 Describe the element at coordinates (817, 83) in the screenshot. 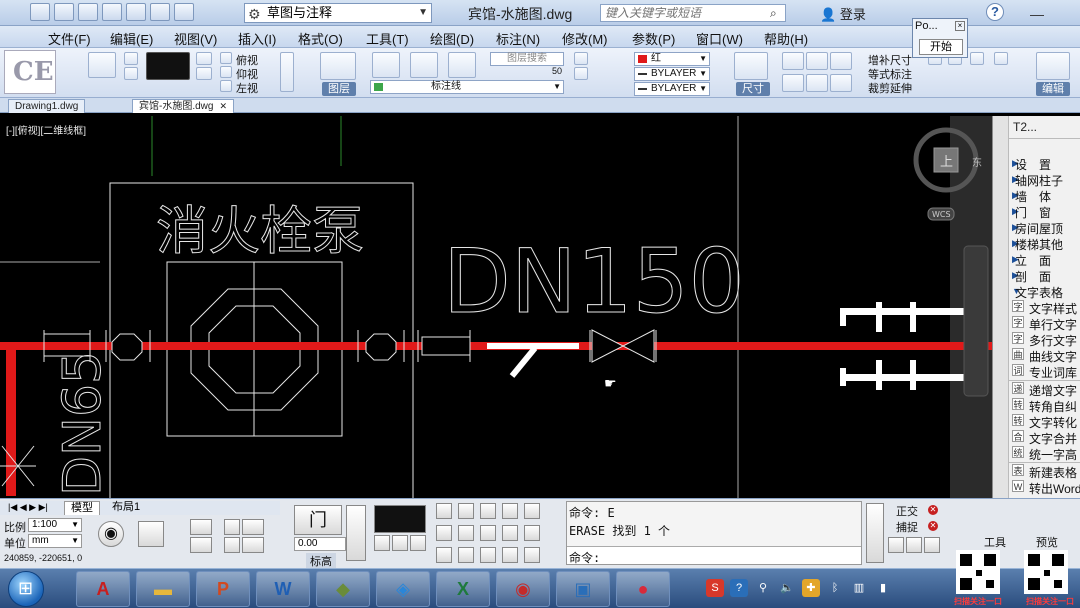

I see `dim-diameter-icon` at that location.